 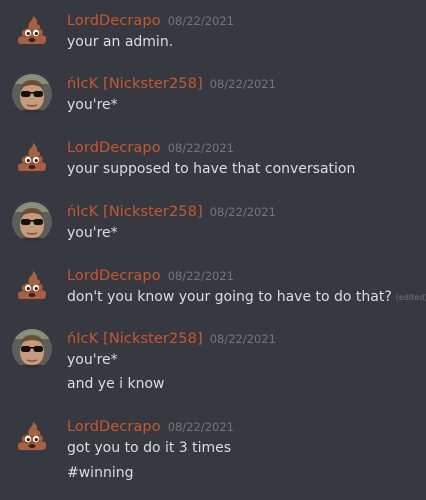 What do you see at coordinates (120, 42) in the screenshot?
I see `message-text: your an admin.` at bounding box center [120, 42].